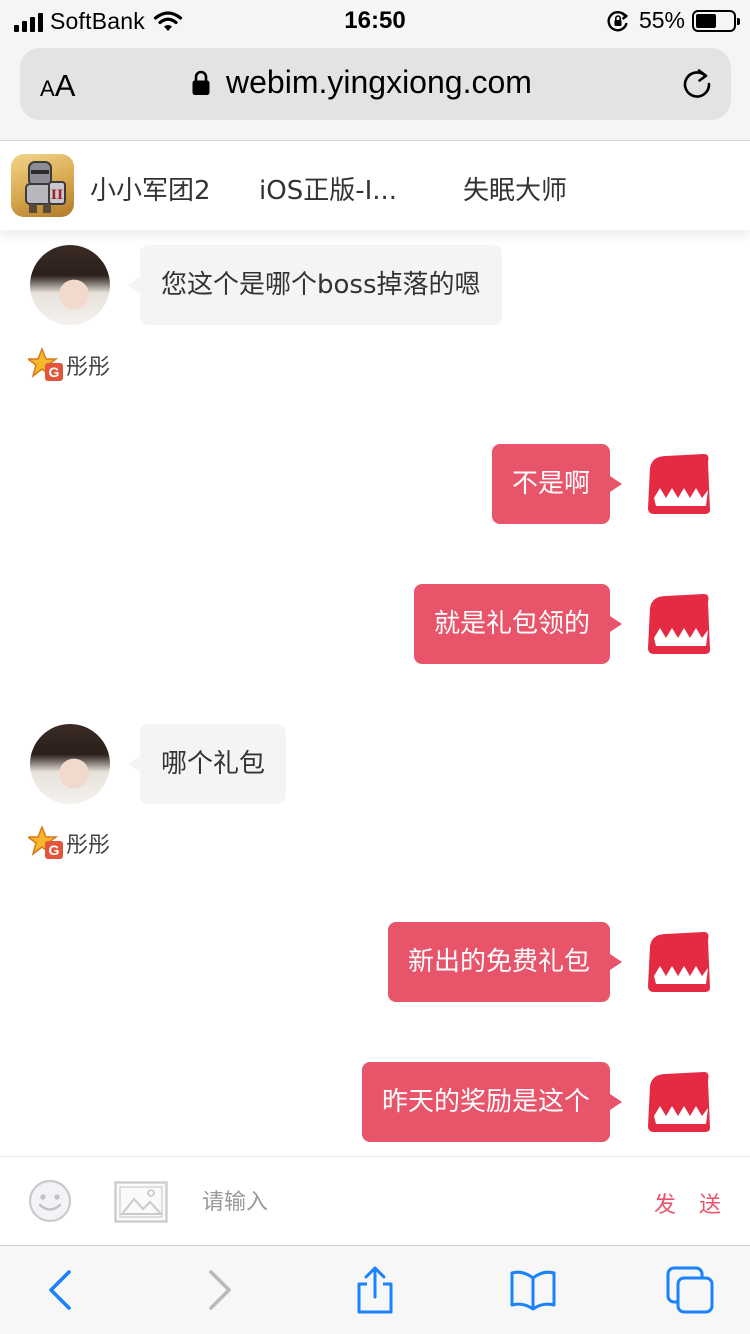 The image size is (750, 1334). Describe the element at coordinates (706, 20) in the screenshot. I see `battery-fill` at that location.